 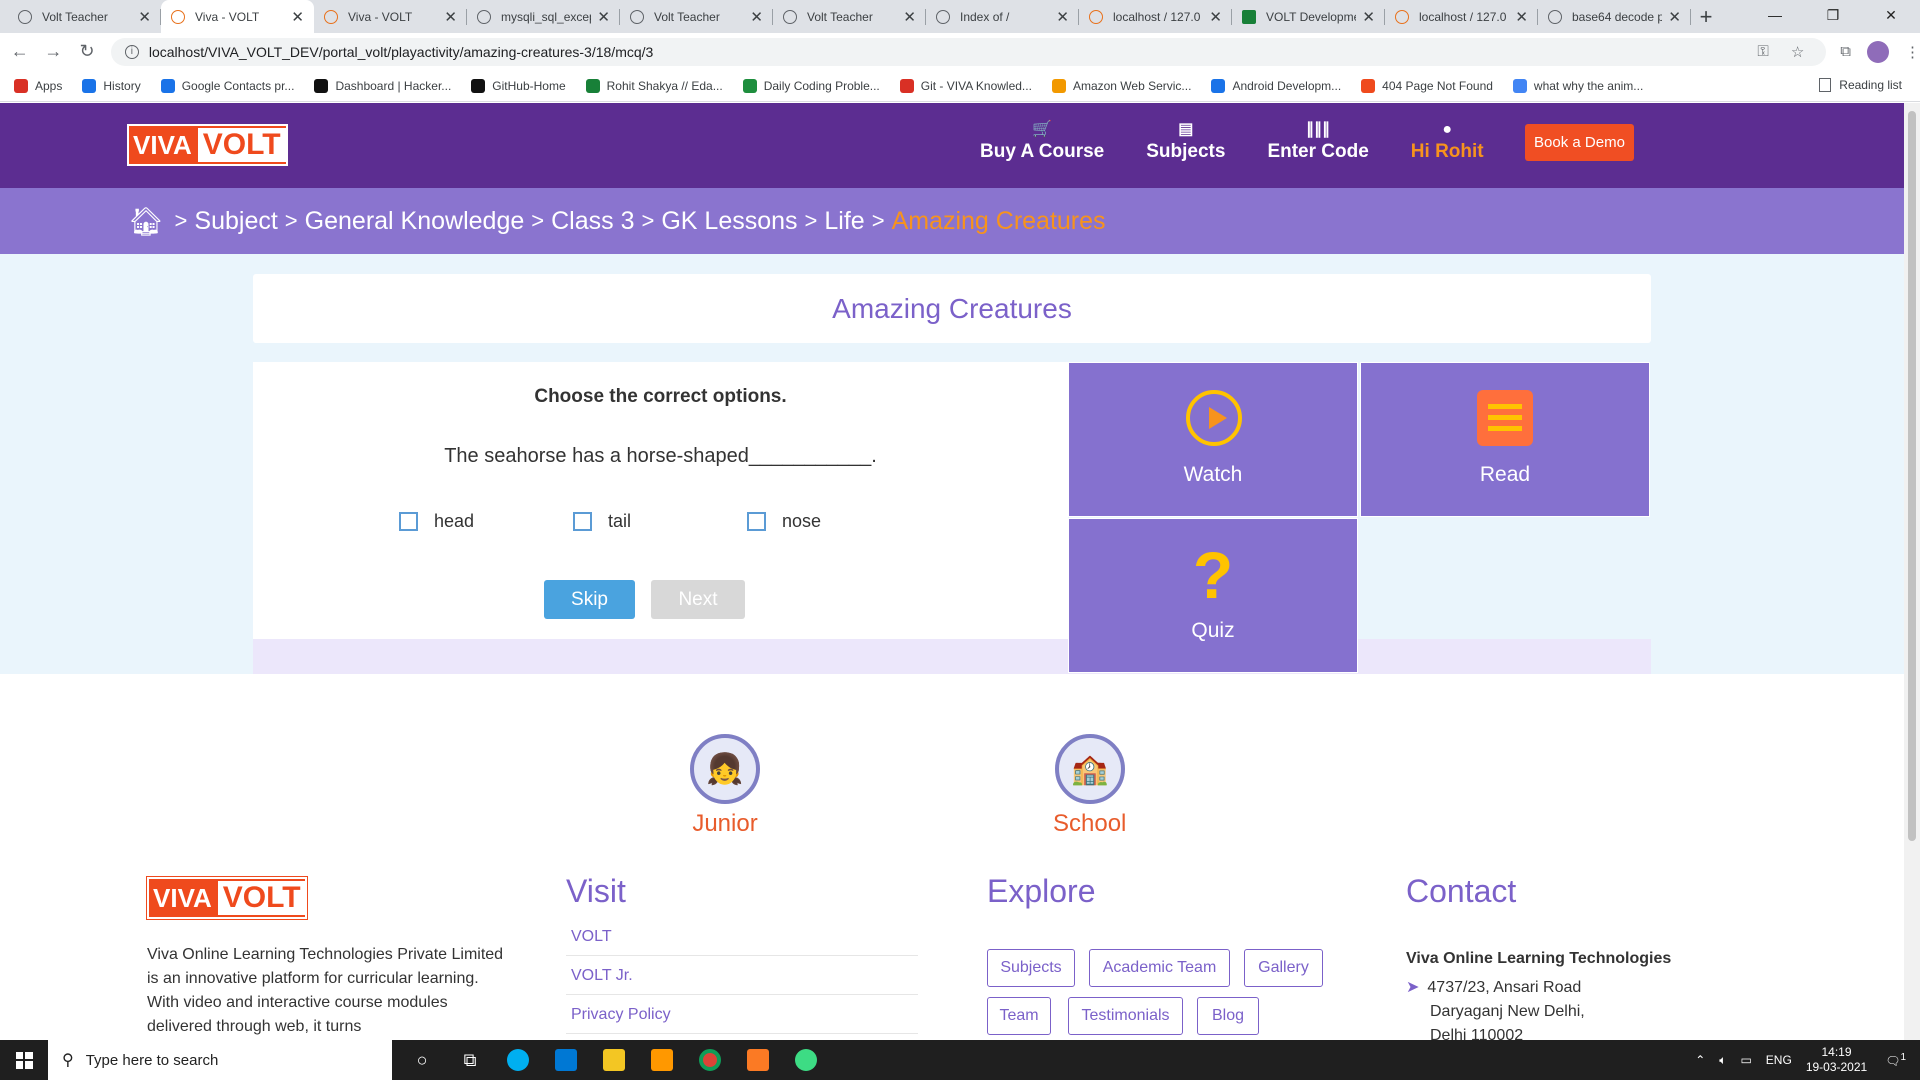 What do you see at coordinates (1579, 142) in the screenshot?
I see `book-demo-button: Book a Demo` at bounding box center [1579, 142].